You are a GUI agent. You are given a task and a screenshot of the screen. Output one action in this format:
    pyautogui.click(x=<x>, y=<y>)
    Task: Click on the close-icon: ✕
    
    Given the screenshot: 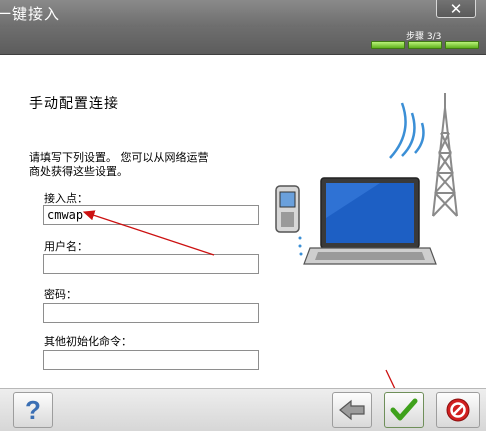 What is the action you would take?
    pyautogui.click(x=456, y=9)
    